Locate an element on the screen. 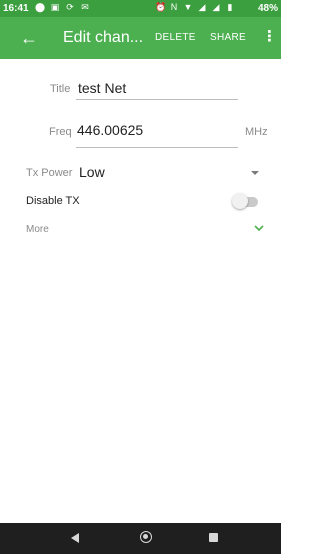 This screenshot has width=320, height=554. system-nav-bar is located at coordinates (140, 538).